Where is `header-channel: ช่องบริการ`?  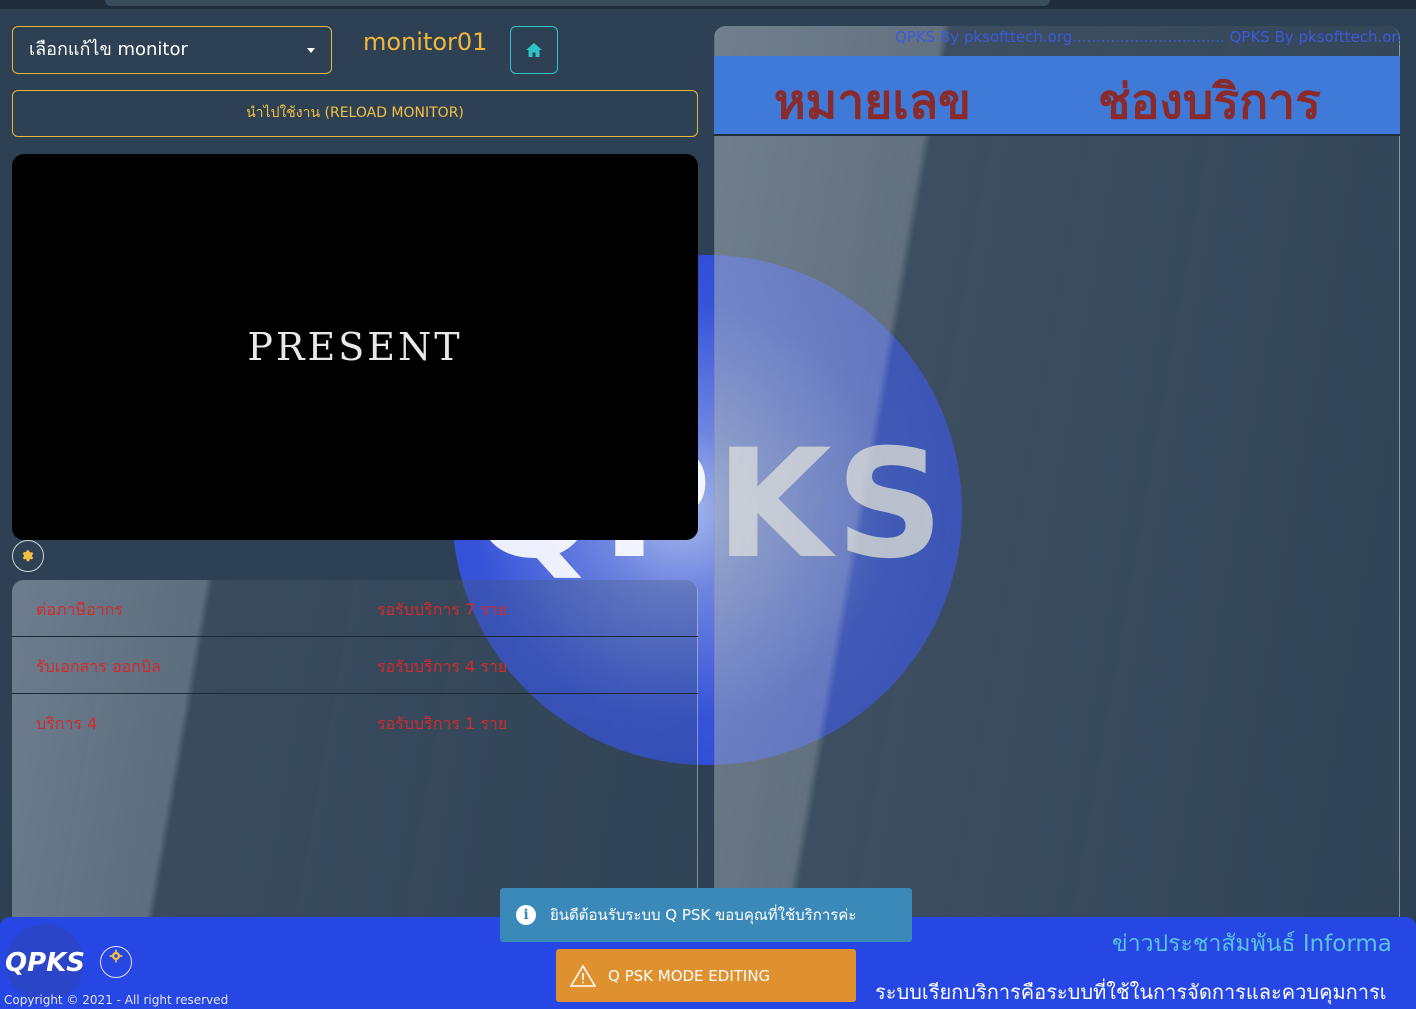 header-channel: ช่องบริการ is located at coordinates (1209, 102).